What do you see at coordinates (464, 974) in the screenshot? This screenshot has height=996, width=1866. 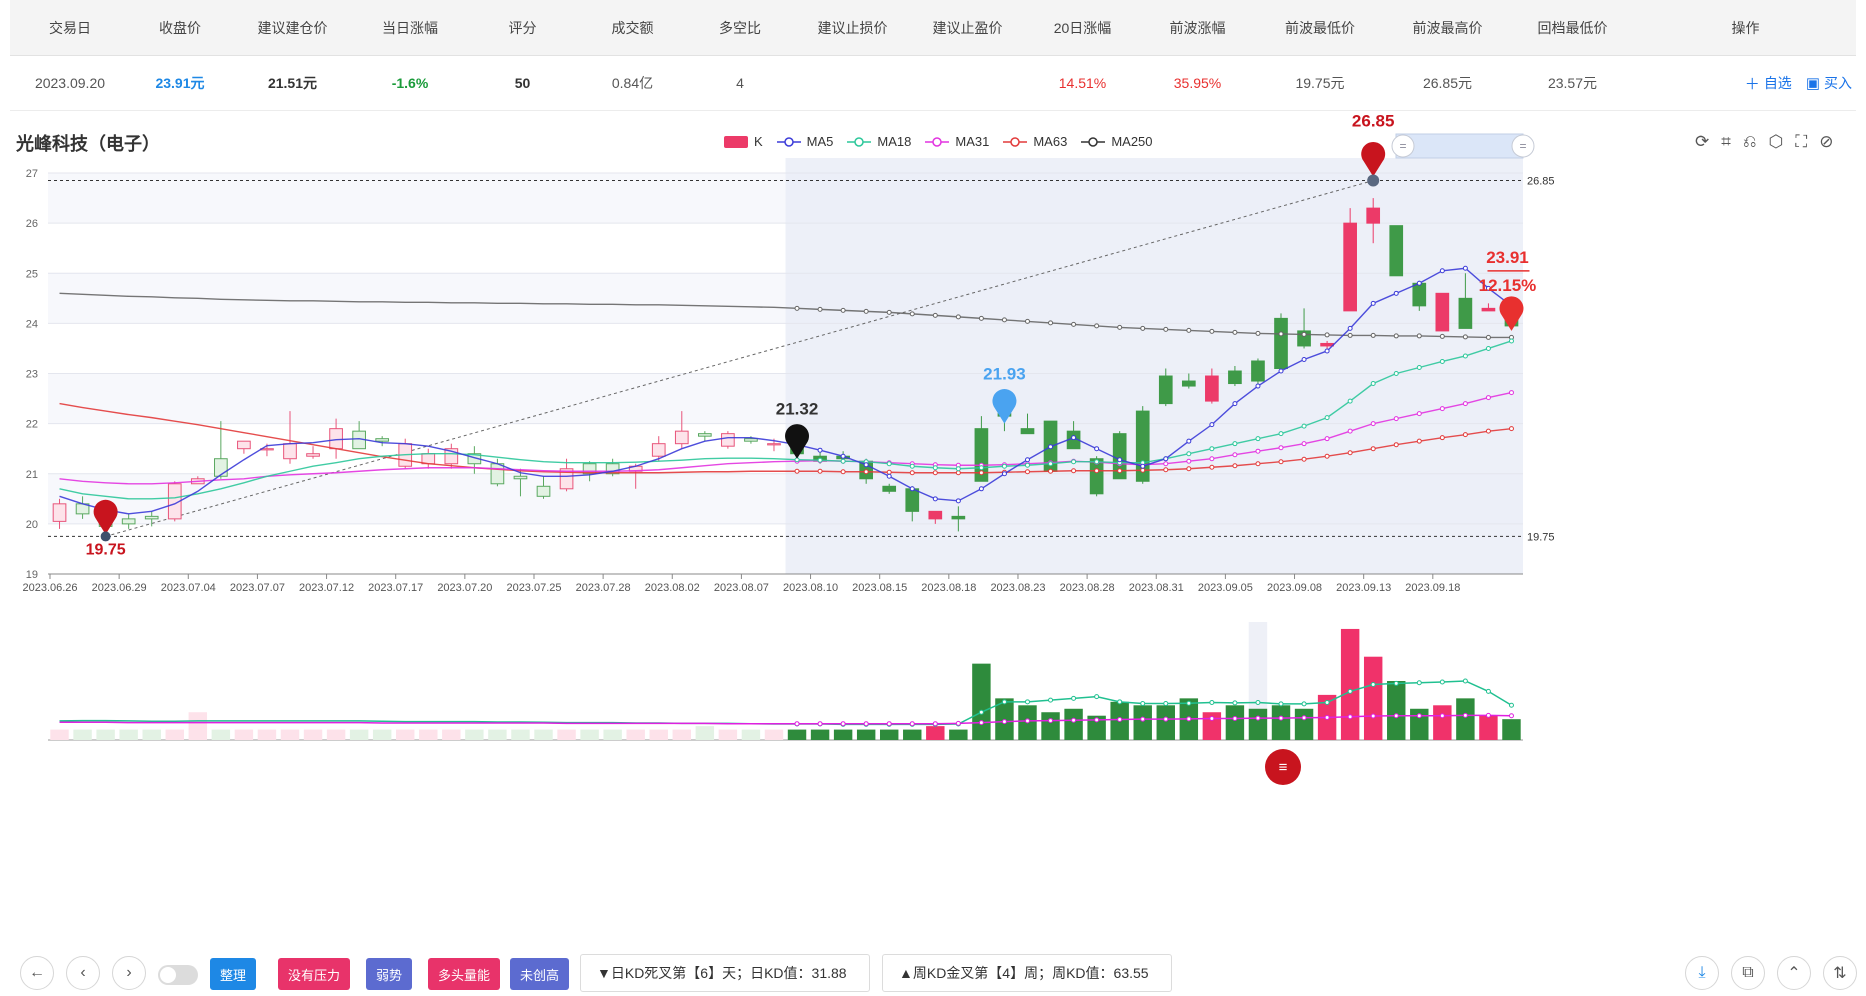 I see `tag-bull-volume: 多头量能` at bounding box center [464, 974].